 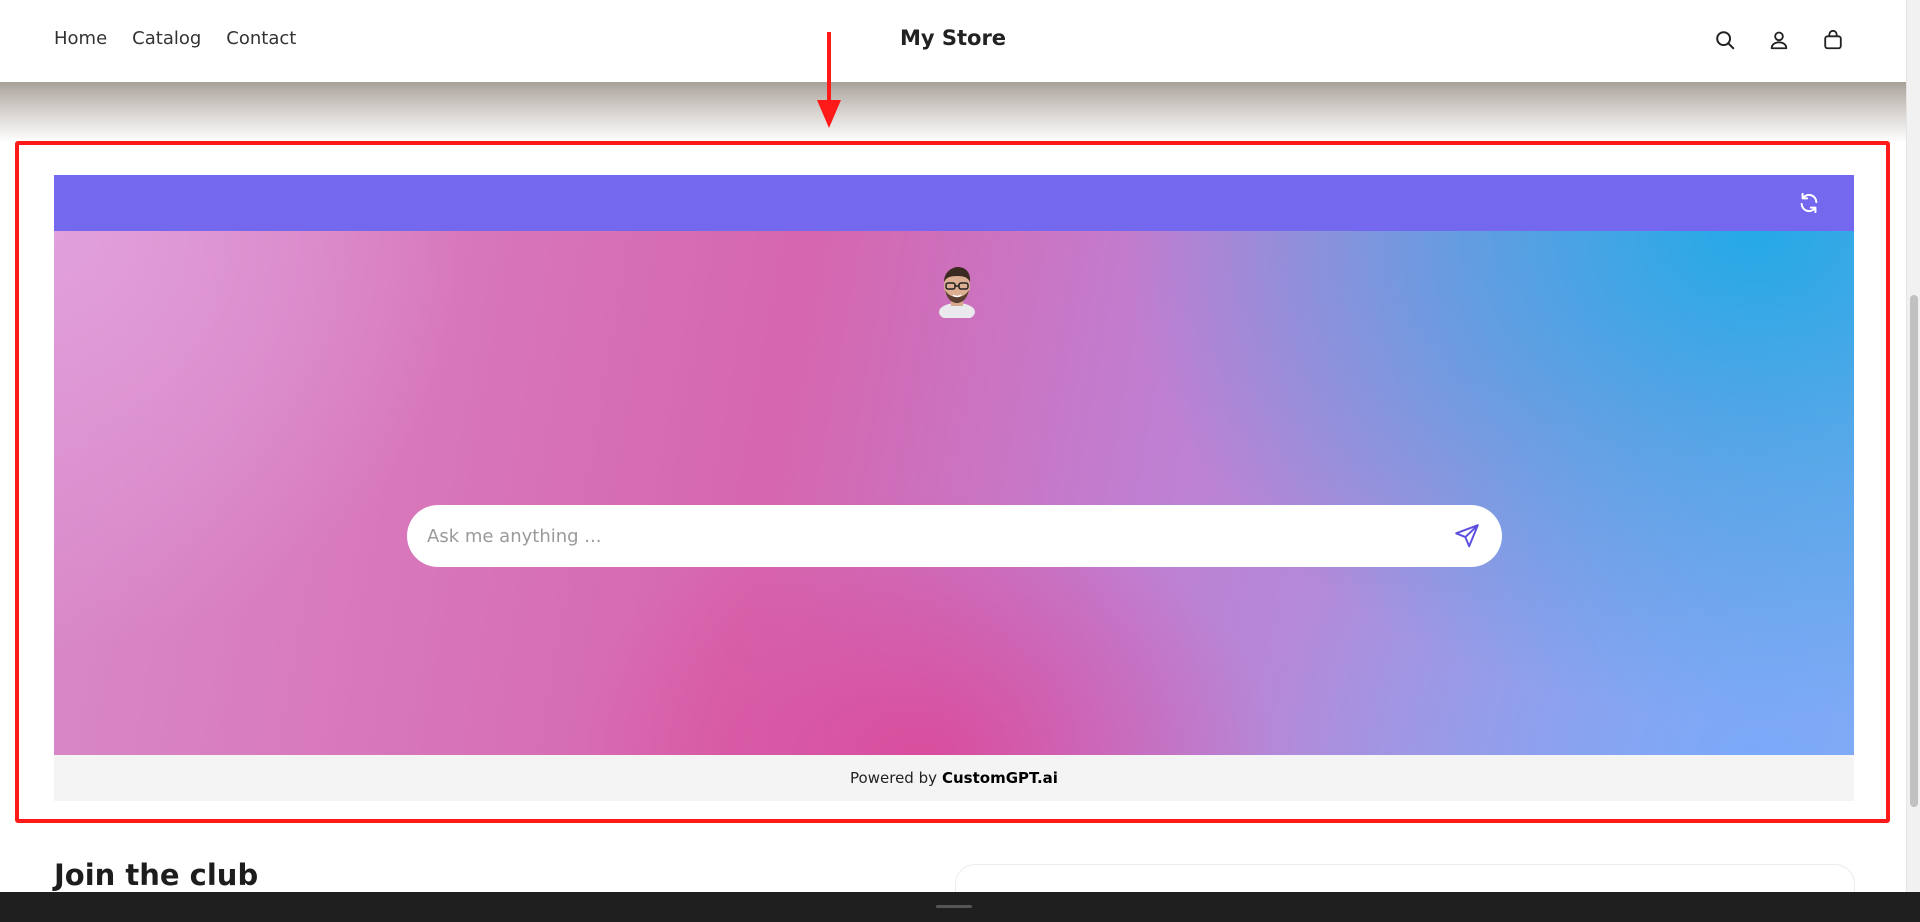 What do you see at coordinates (156, 875) in the screenshot?
I see `newsletter-title: Join the club` at bounding box center [156, 875].